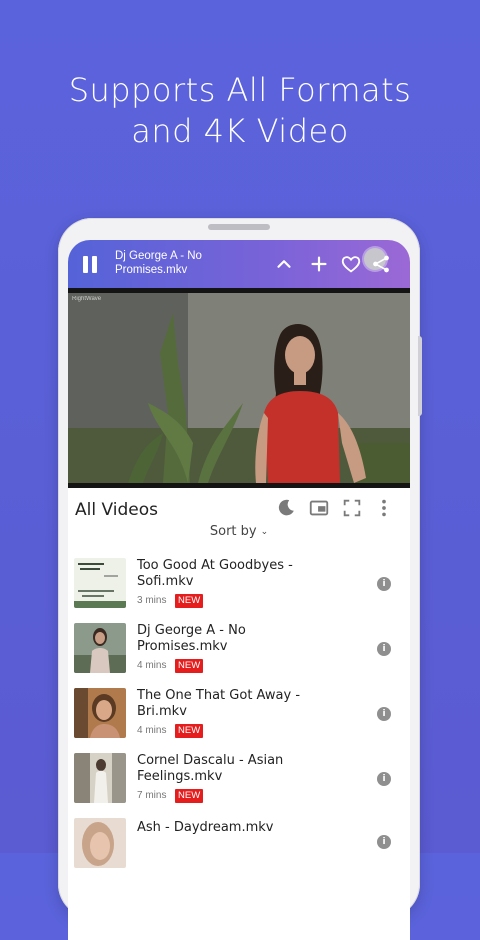 The height and width of the screenshot is (940, 480). Describe the element at coordinates (152, 600) in the screenshot. I see `video-duration: 3 mins` at that location.